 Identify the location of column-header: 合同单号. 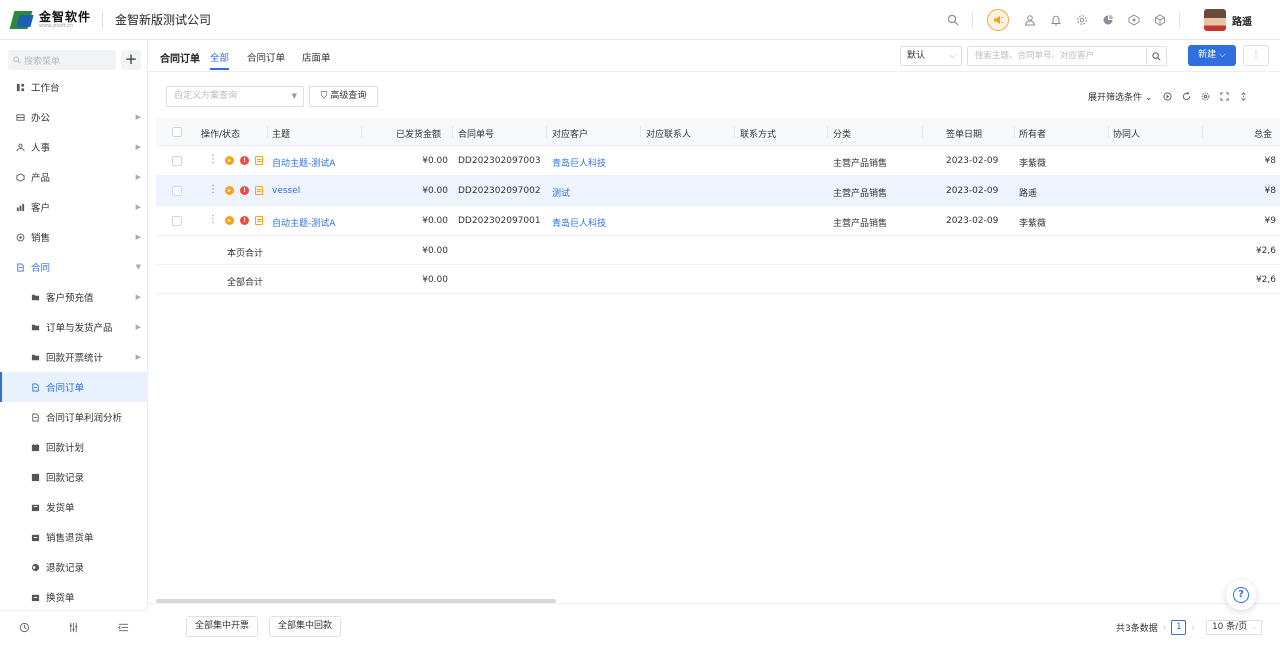
(476, 133).